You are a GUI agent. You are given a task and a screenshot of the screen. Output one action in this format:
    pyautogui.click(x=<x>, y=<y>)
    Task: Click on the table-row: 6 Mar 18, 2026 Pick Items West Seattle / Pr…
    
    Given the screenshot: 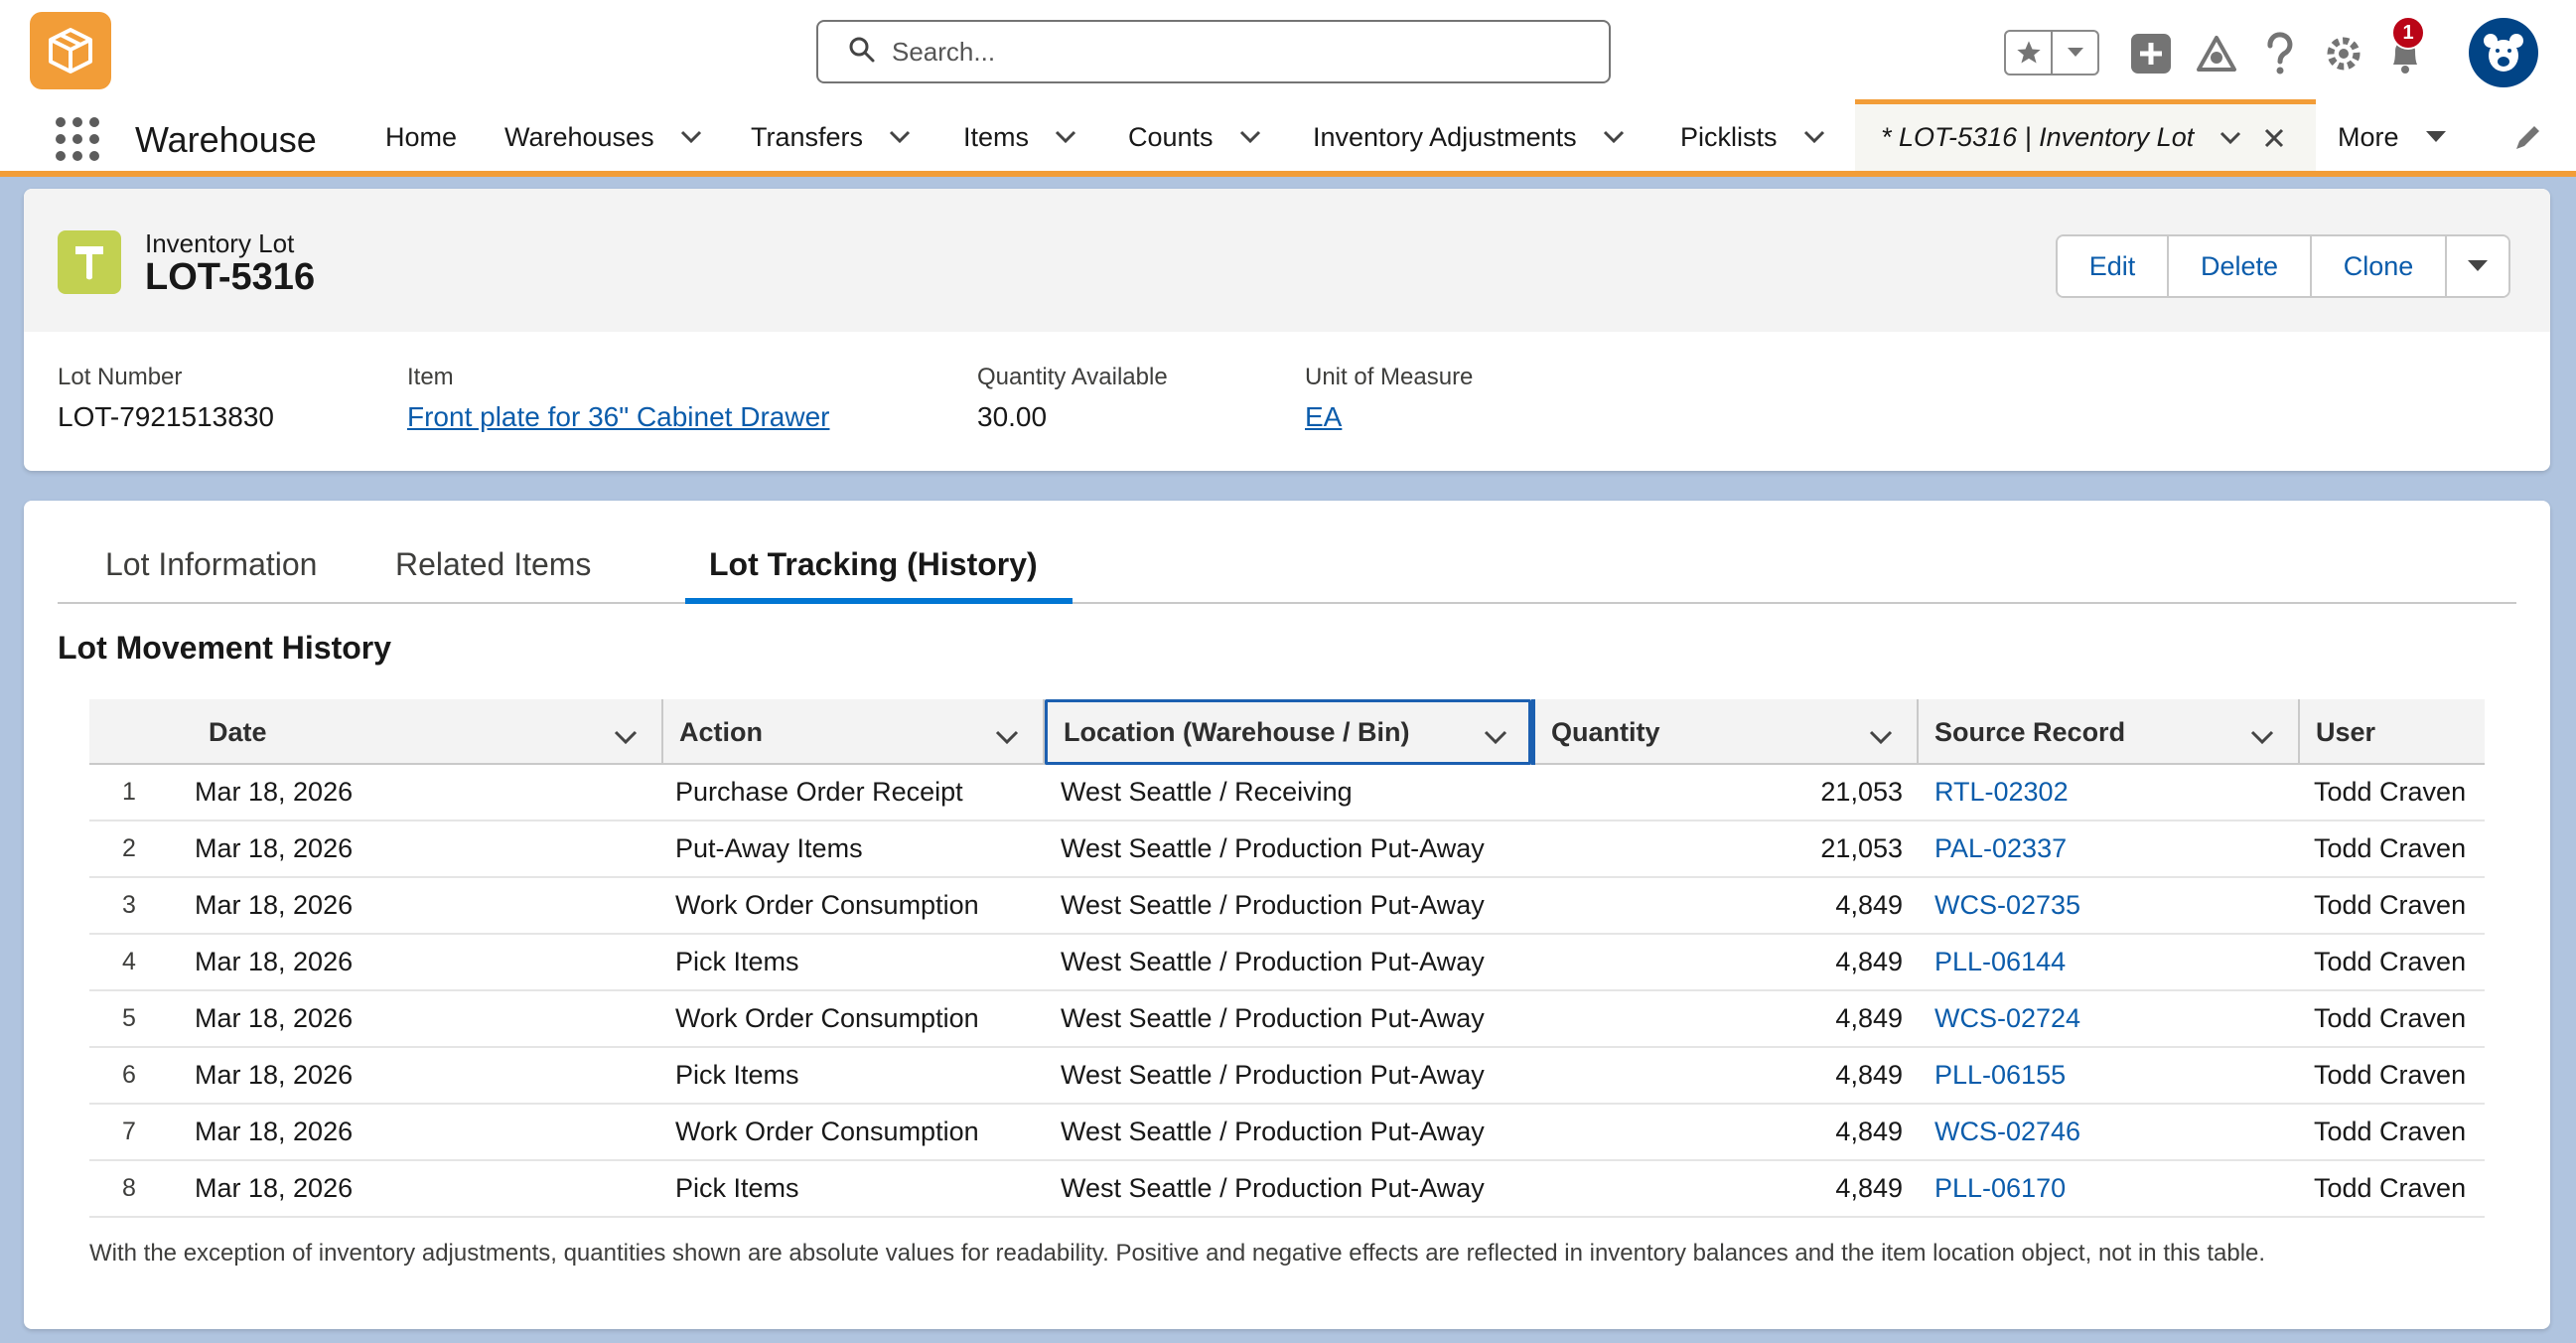 What is the action you would take?
    pyautogui.click(x=1287, y=1076)
    